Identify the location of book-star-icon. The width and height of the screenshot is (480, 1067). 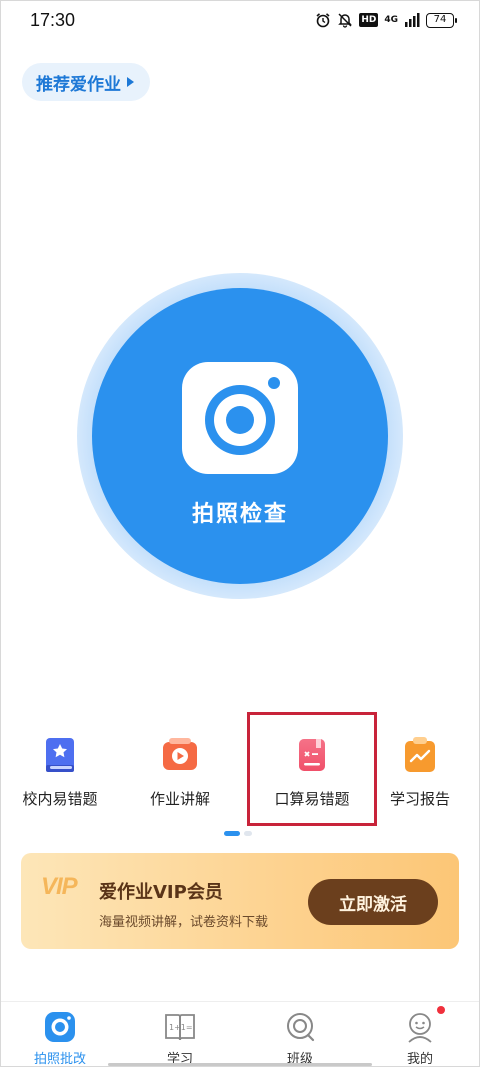
(60, 755).